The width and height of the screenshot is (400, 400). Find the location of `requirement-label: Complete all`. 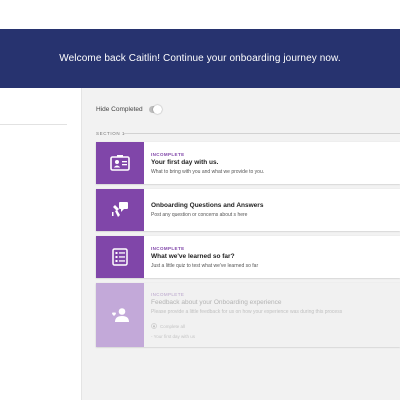

requirement-label: Complete all is located at coordinates (173, 326).